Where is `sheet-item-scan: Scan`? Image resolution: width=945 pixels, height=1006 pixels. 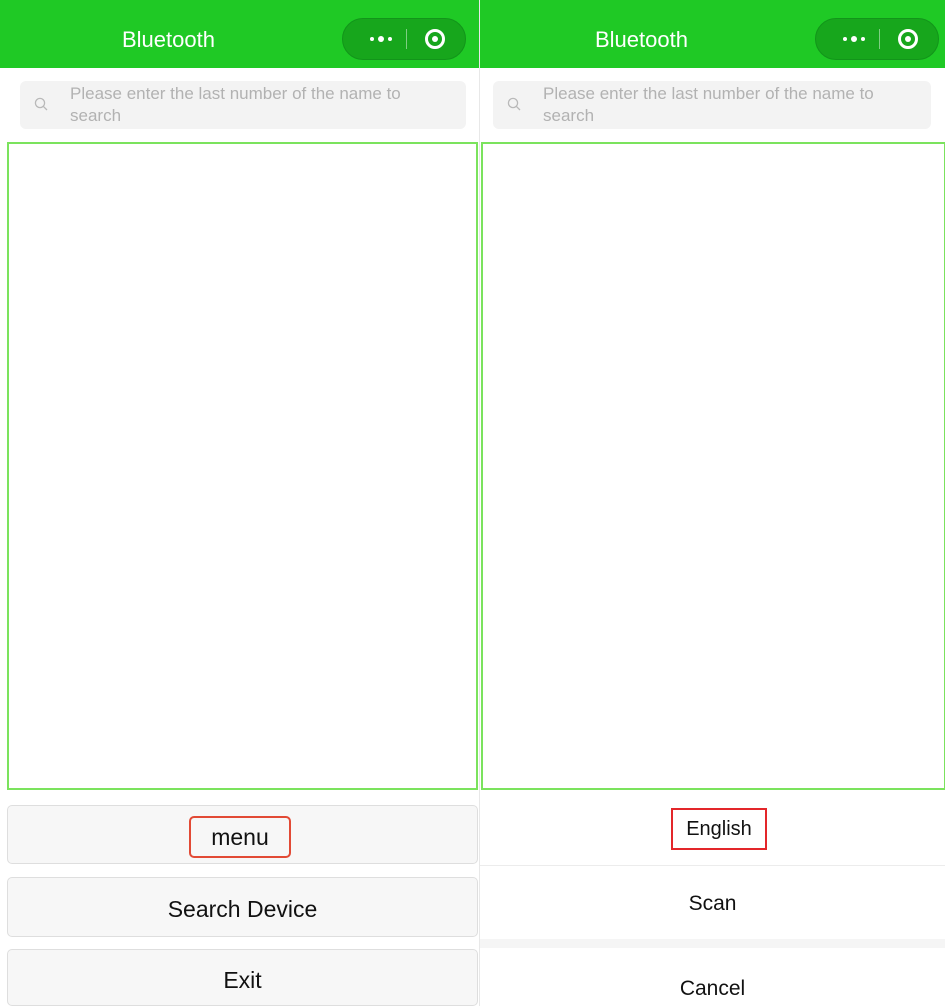 sheet-item-scan: Scan is located at coordinates (712, 902).